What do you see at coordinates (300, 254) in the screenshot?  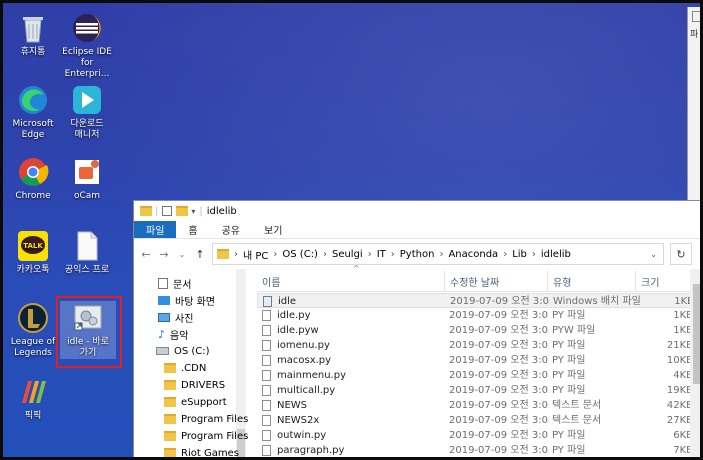 I see `breadcrumb-item: OS (C:)` at bounding box center [300, 254].